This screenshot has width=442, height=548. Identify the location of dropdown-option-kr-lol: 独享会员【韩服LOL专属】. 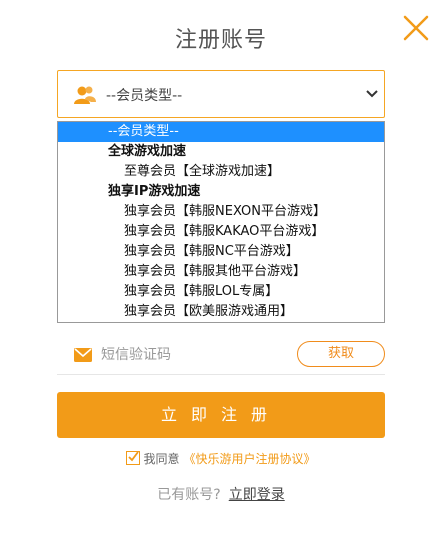
(221, 292).